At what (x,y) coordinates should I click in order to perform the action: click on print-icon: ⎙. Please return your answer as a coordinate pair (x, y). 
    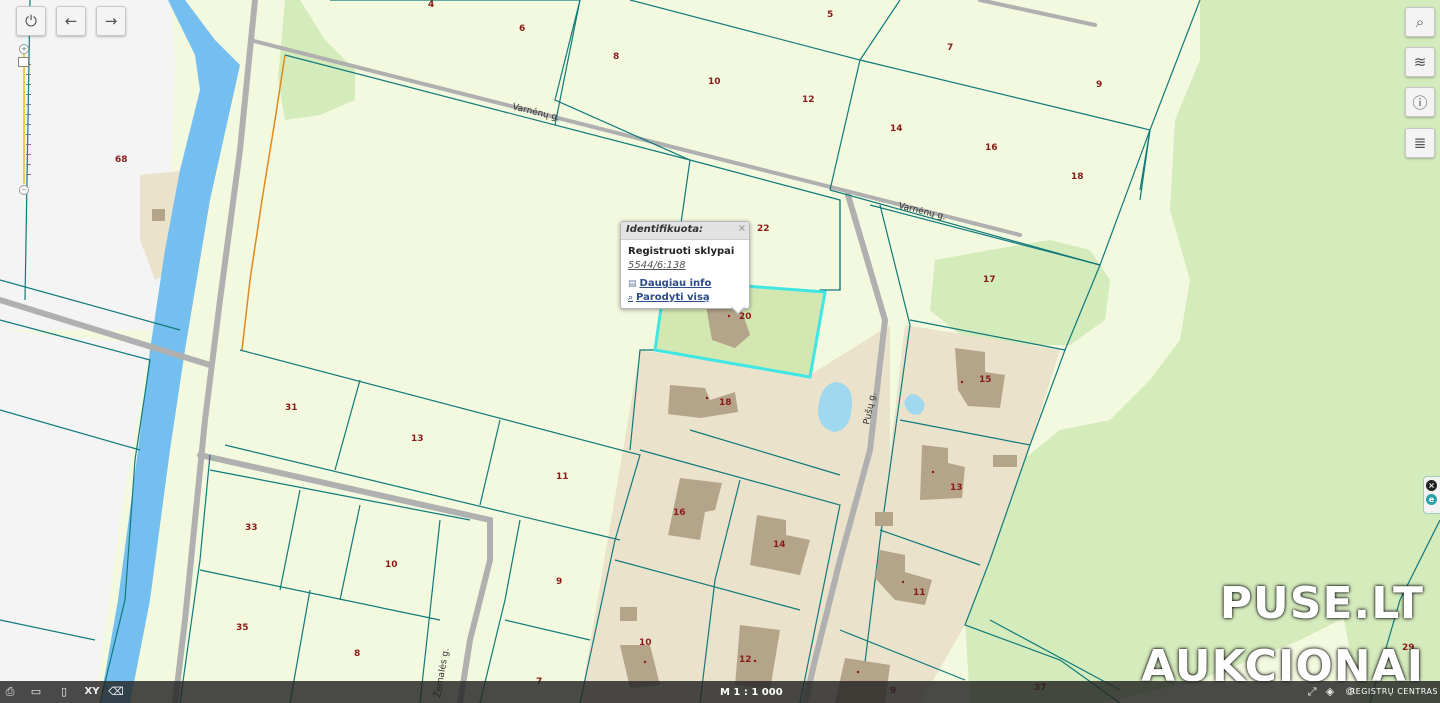
    Looking at the image, I should click on (10, 692).